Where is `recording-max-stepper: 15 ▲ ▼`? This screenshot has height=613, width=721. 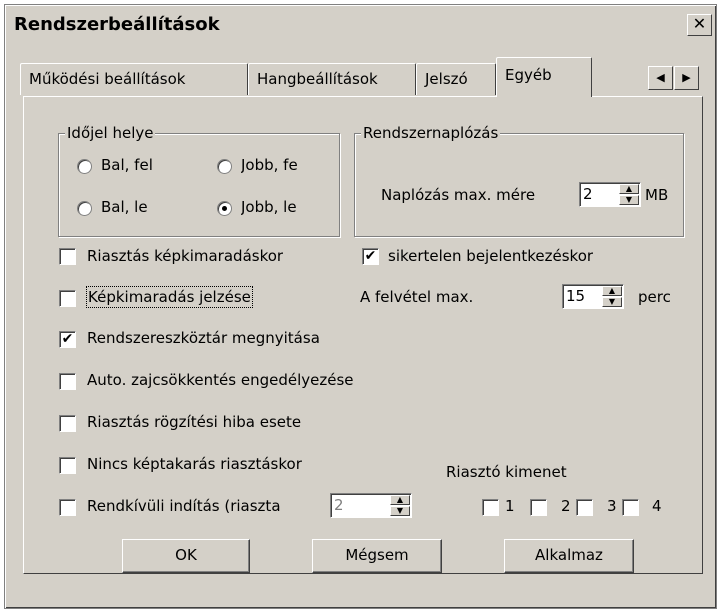 recording-max-stepper: 15 ▲ ▼ is located at coordinates (593, 296).